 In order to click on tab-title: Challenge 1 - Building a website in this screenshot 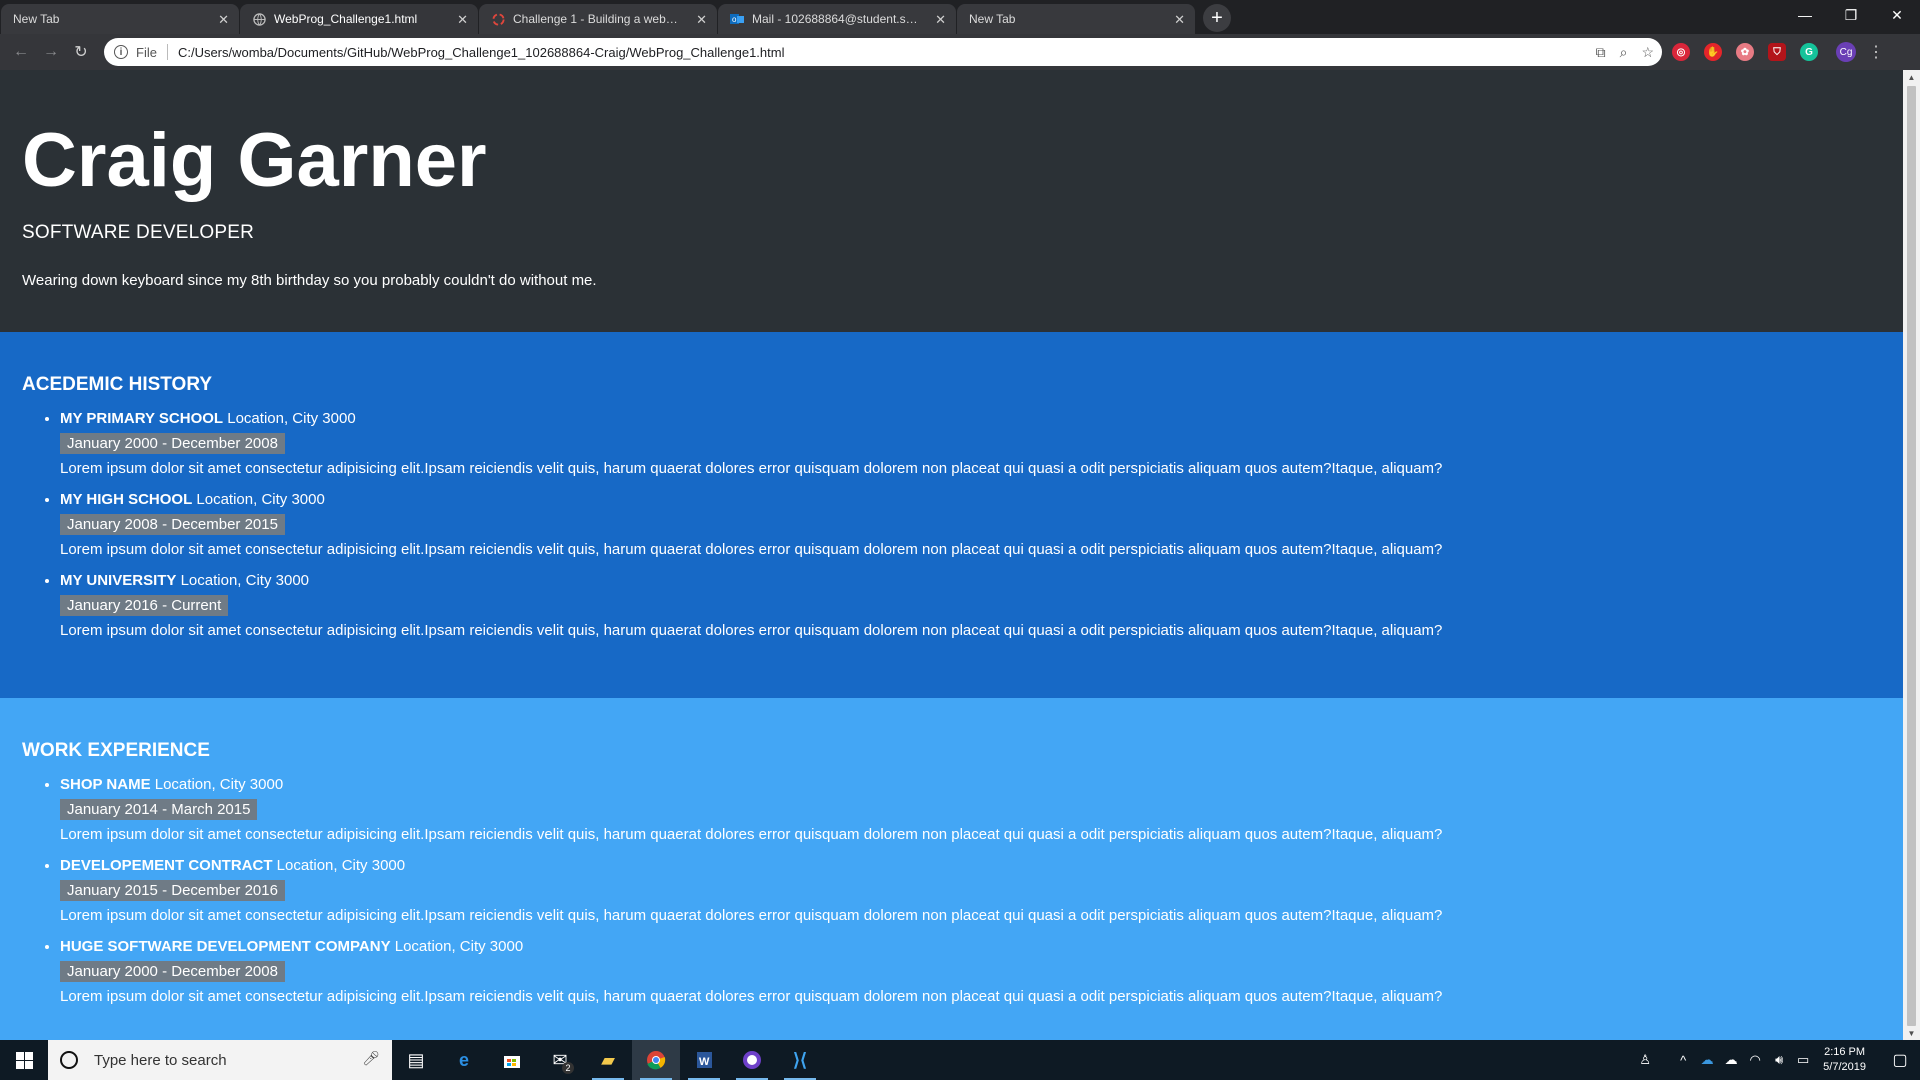, I will do `click(598, 19)`.